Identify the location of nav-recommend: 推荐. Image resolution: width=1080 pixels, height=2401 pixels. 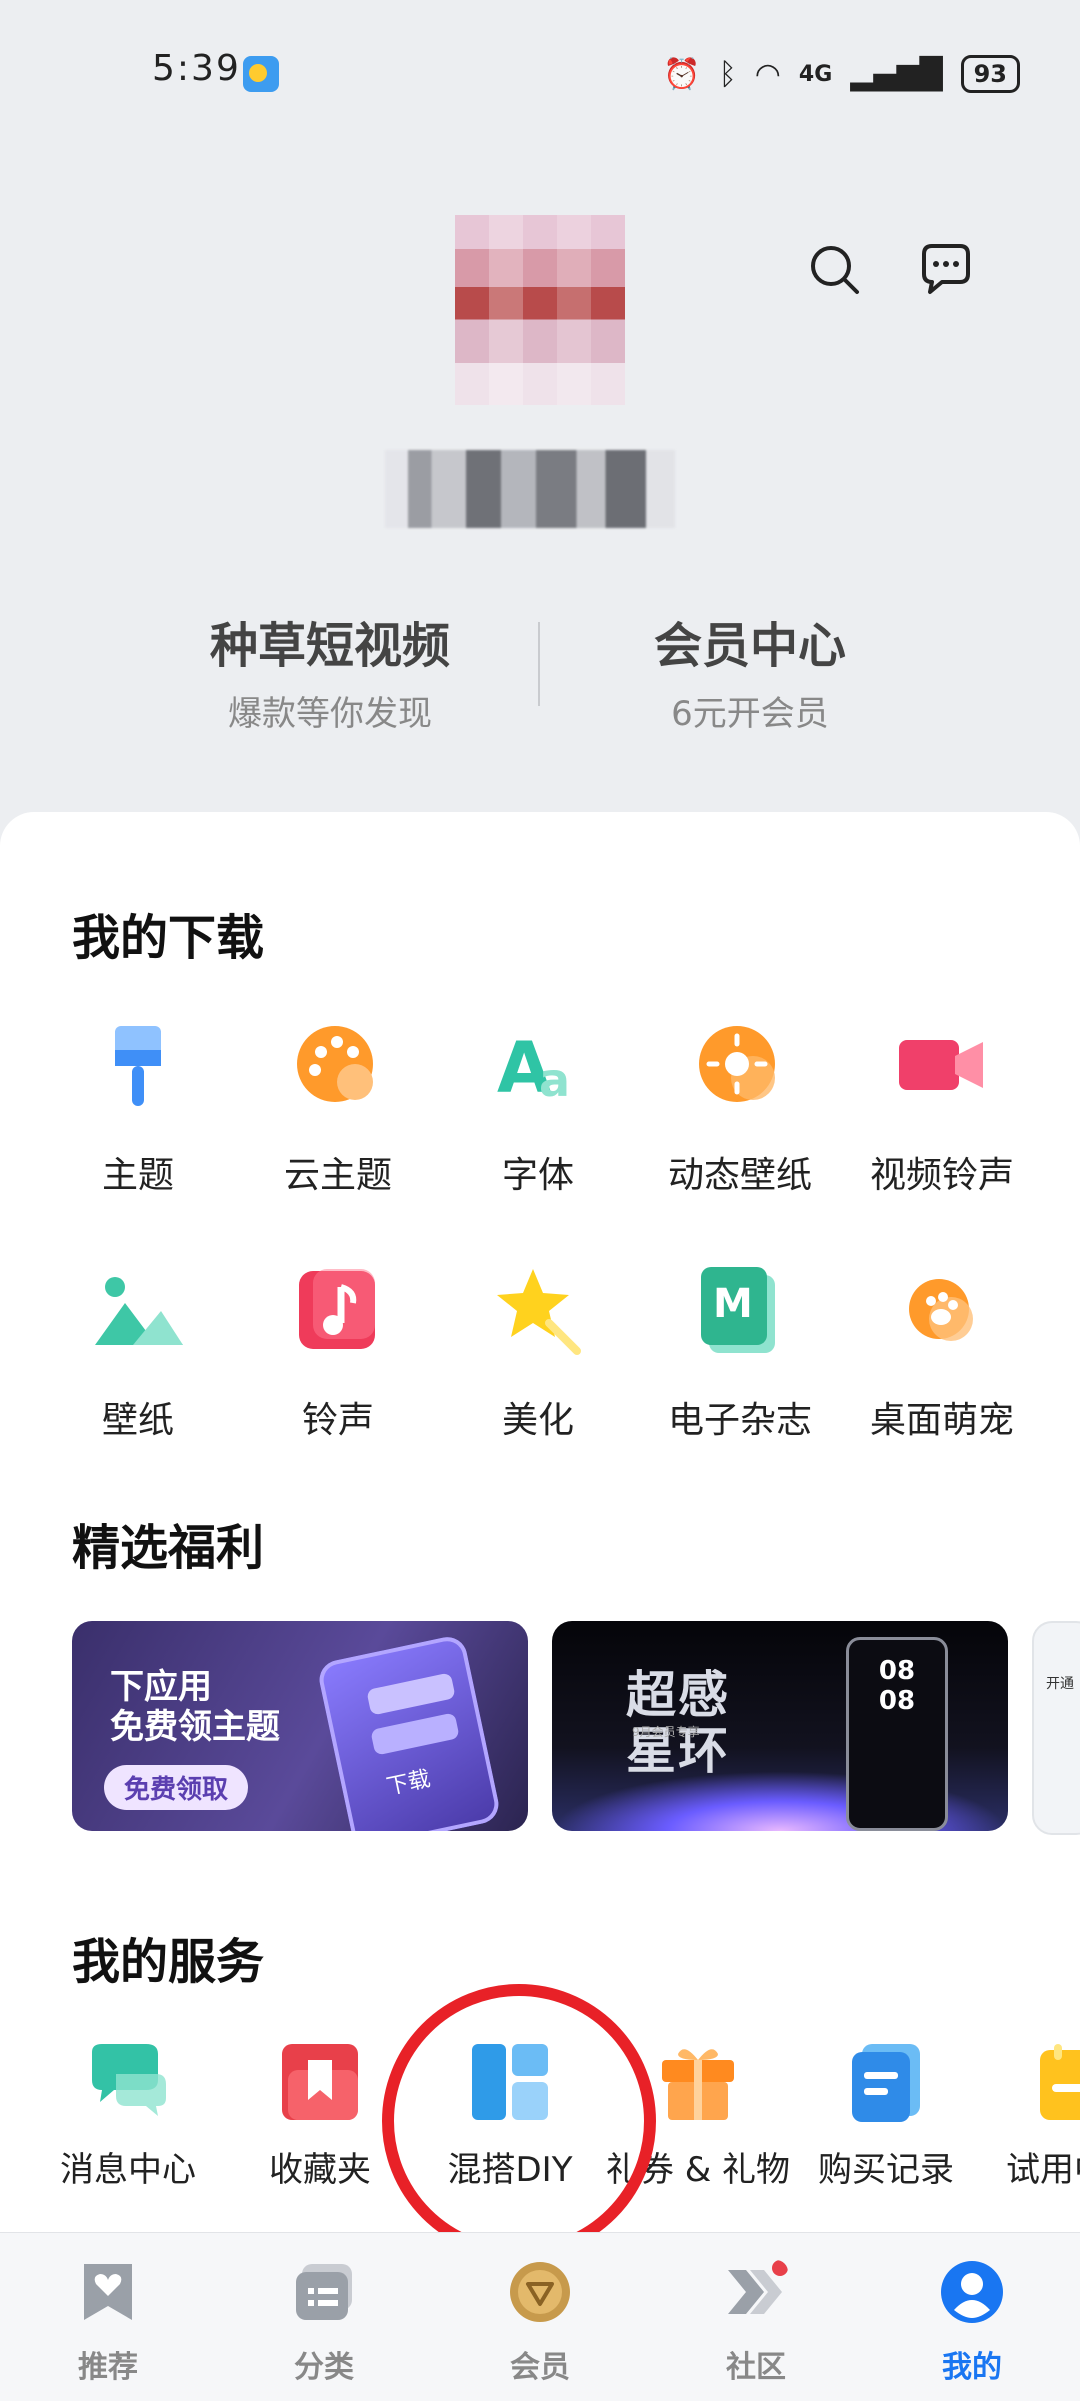
(108, 2323).